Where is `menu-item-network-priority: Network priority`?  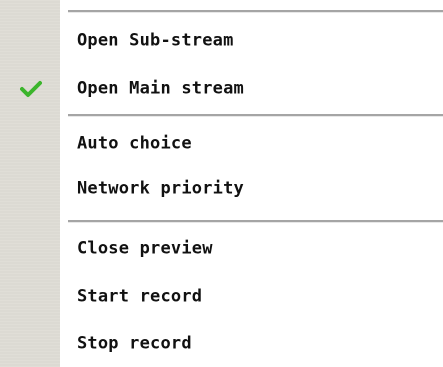
menu-item-network-priority: Network priority is located at coordinates (221, 189).